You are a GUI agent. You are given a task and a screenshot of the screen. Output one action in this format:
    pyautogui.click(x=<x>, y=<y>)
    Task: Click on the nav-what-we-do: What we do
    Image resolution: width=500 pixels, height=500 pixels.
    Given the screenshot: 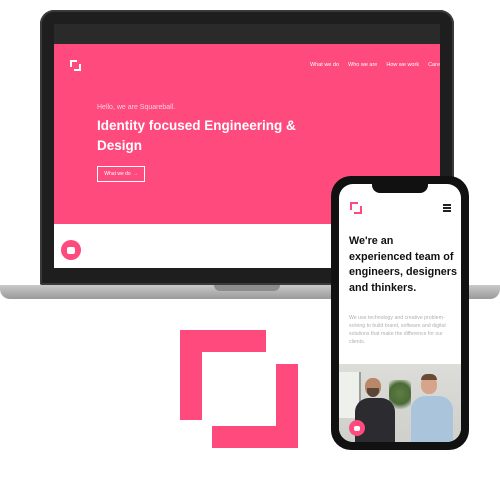 What is the action you would take?
    pyautogui.click(x=324, y=65)
    